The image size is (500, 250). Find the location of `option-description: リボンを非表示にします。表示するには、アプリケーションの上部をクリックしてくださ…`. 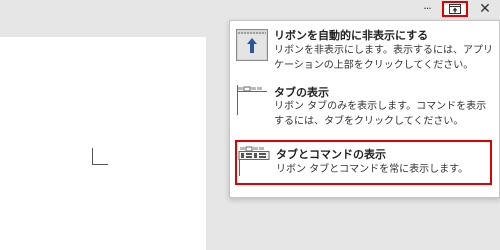

option-description: リボンを非表示にします。表示するには、アプリケーションの上部をクリックしてくださ… is located at coordinates (383, 58).